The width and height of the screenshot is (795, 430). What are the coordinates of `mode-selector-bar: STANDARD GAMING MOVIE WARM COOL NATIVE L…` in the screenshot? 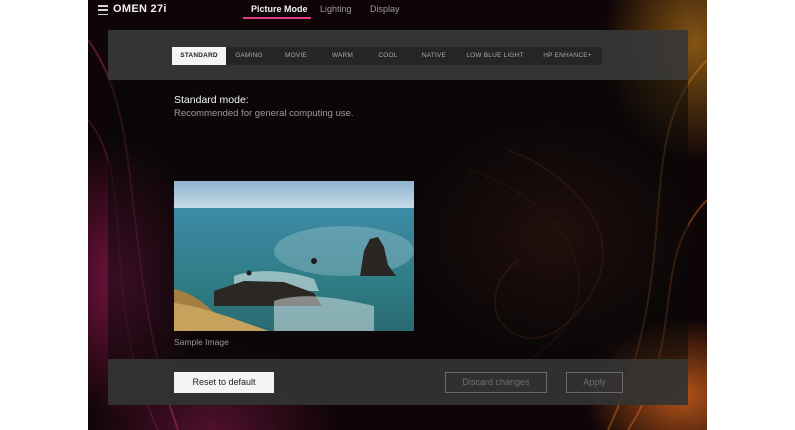 It's located at (398, 55).